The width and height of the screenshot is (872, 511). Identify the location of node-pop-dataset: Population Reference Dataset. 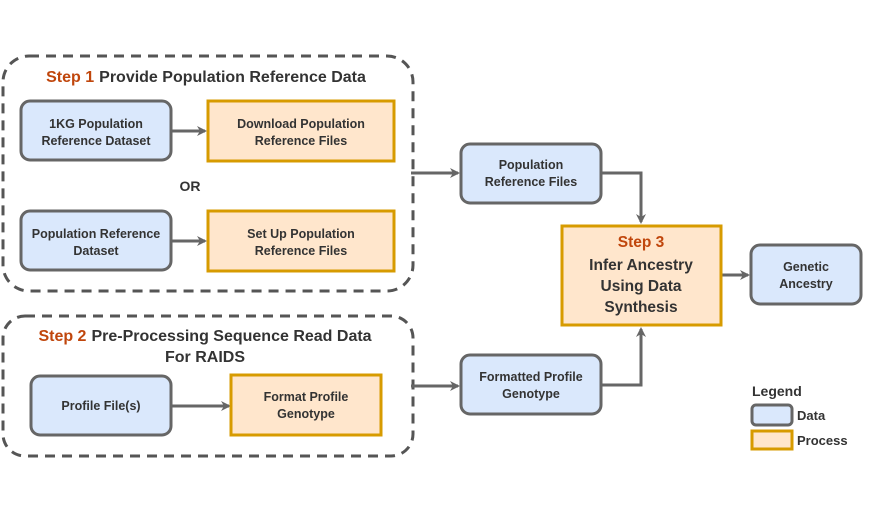
(96, 240).